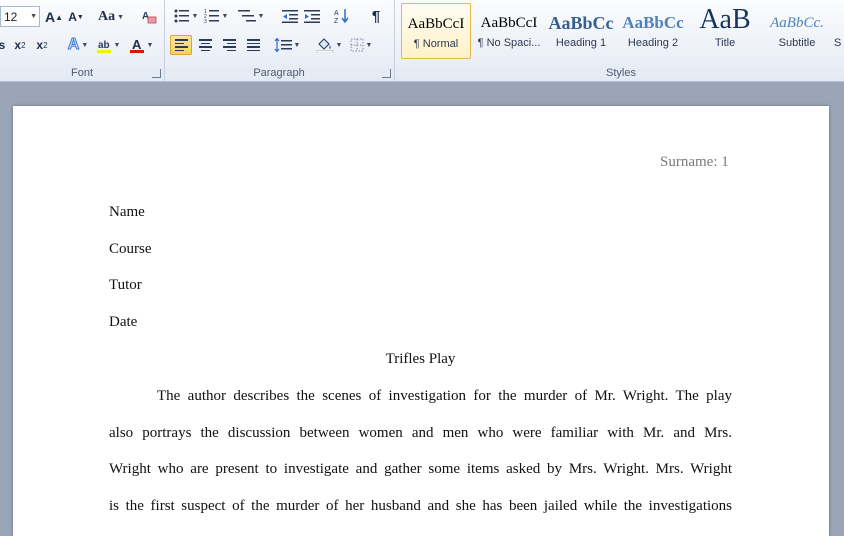 Image resolution: width=844 pixels, height=536 pixels. I want to click on decrease-indent-icon, so click(290, 16).